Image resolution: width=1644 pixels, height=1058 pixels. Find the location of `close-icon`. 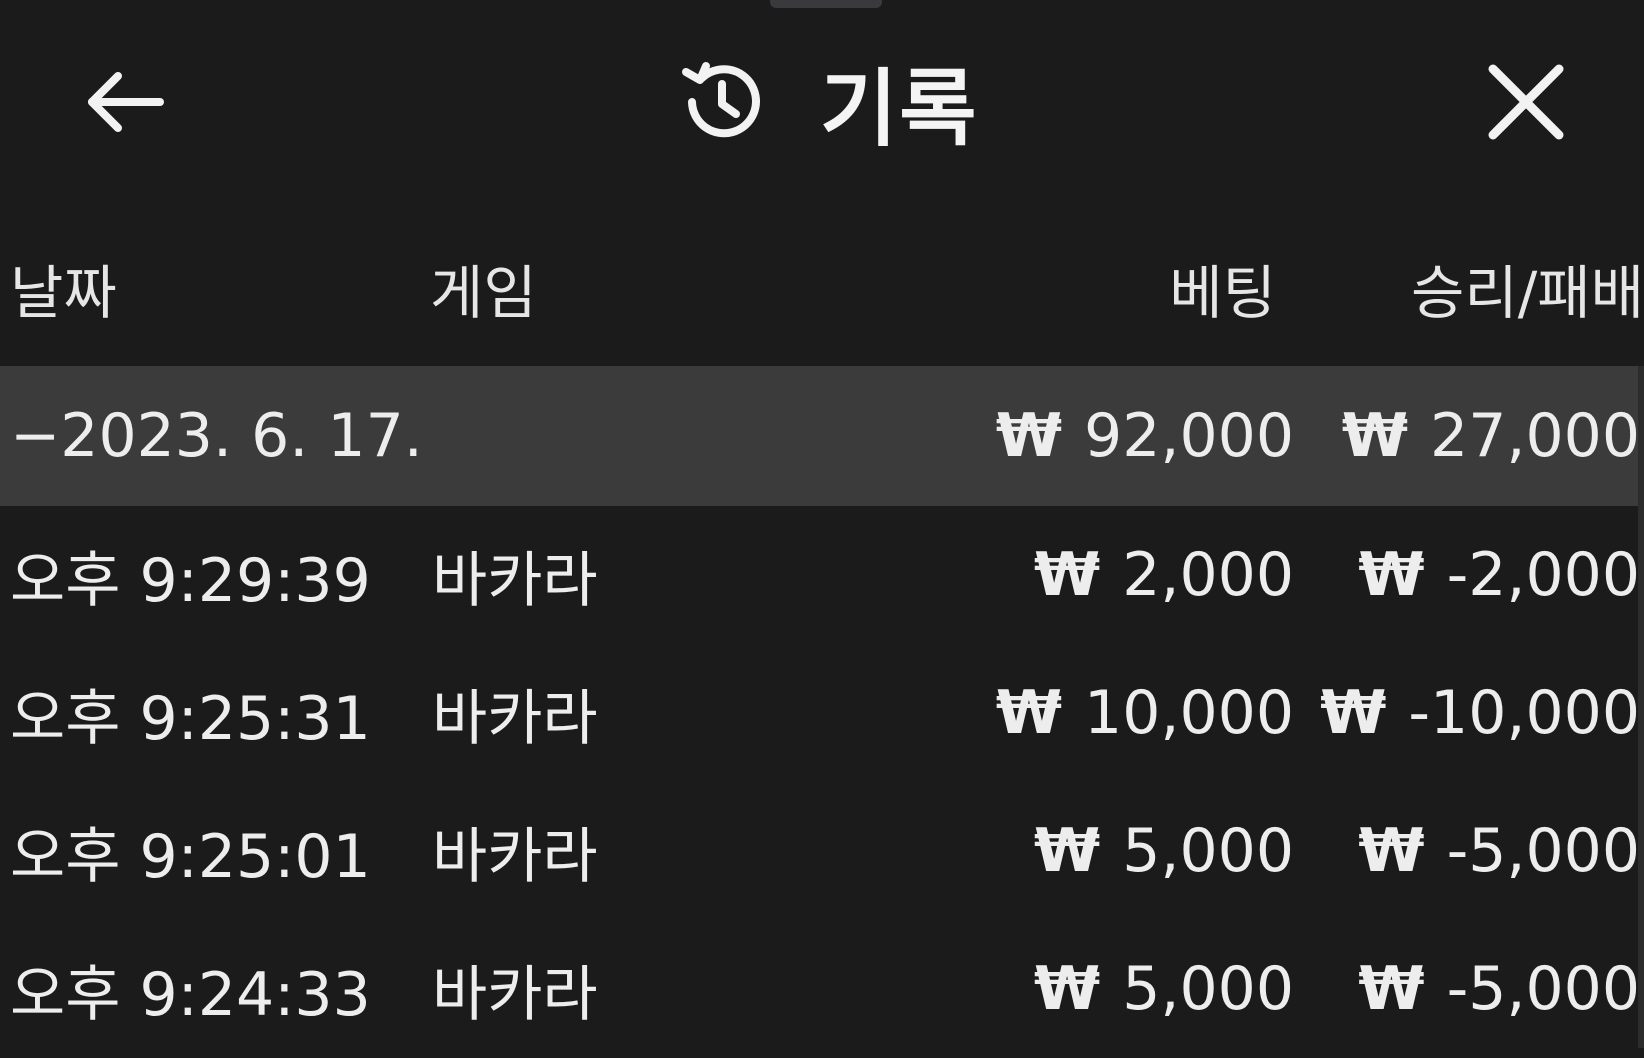

close-icon is located at coordinates (1526, 104).